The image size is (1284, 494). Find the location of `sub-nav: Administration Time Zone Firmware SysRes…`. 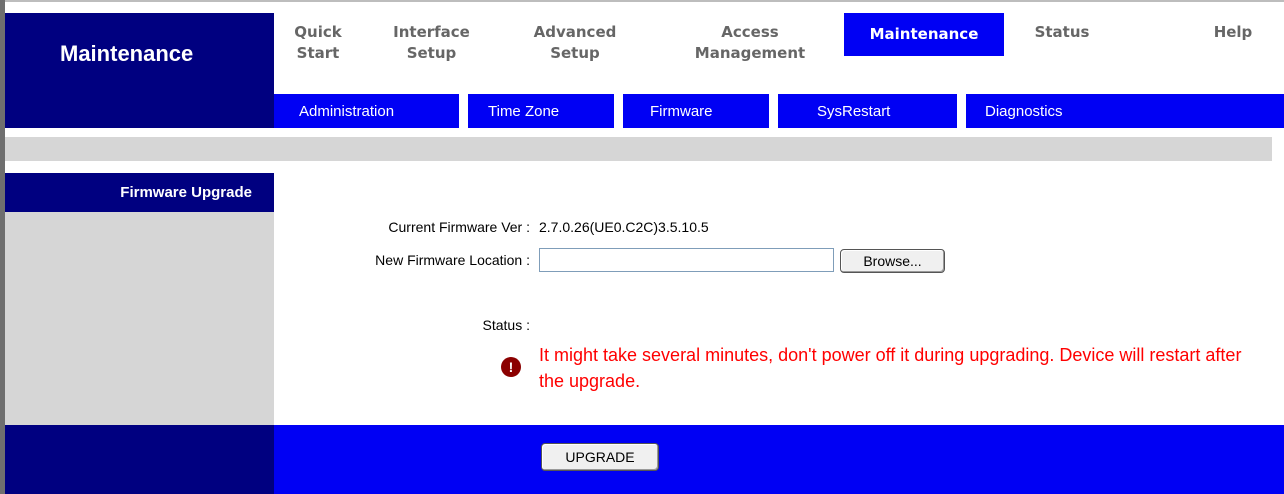

sub-nav: Administration Time Zone Firmware SysRes… is located at coordinates (779, 111).